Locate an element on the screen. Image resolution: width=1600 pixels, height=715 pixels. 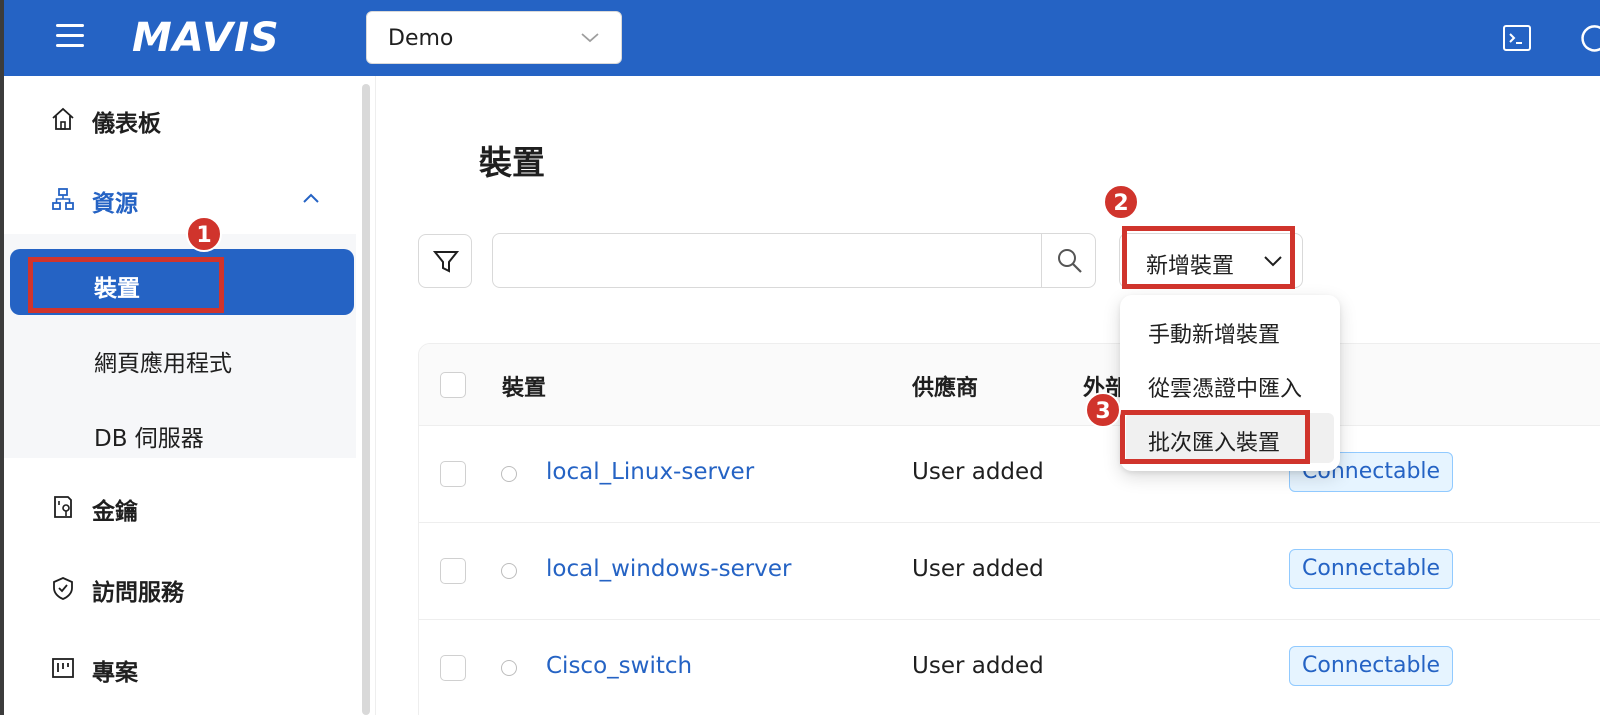
sitemap-icon is located at coordinates (63, 199).